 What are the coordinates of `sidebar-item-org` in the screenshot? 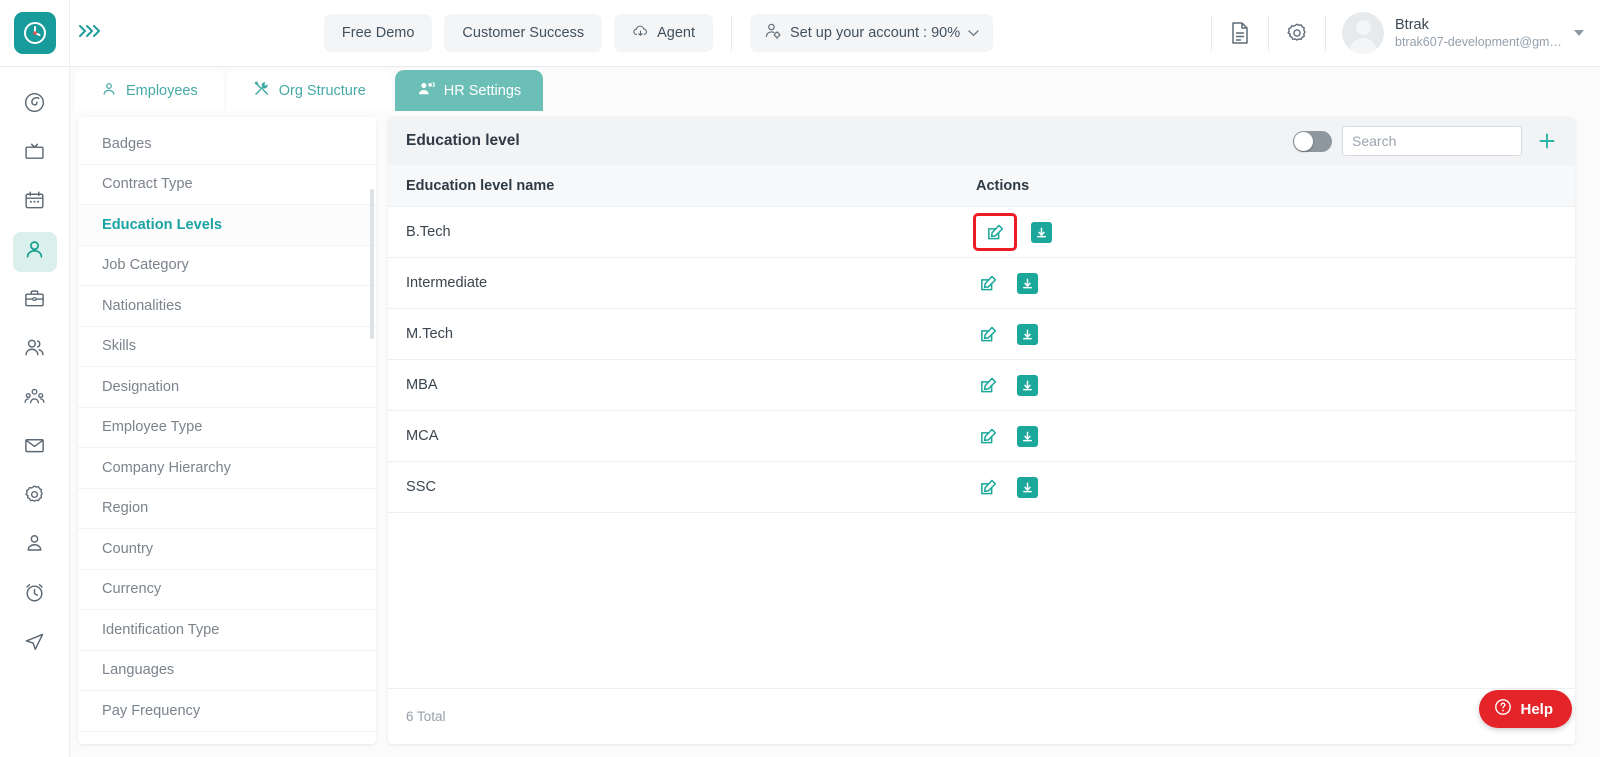 It's located at (35, 399).